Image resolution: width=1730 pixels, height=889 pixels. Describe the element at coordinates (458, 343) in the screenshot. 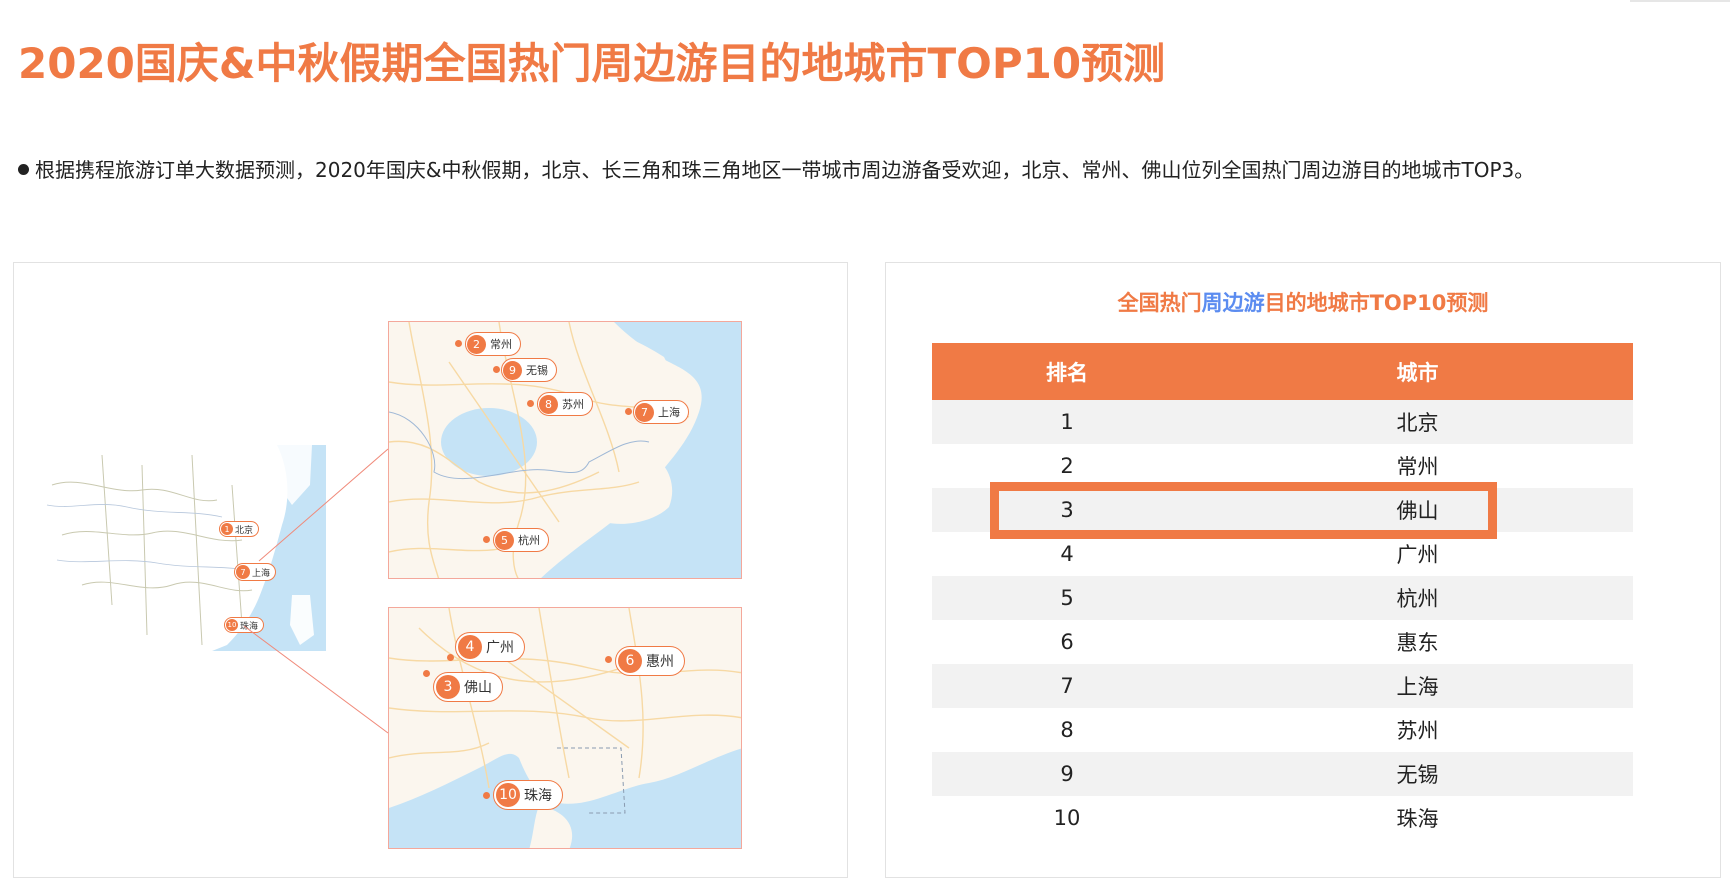

I see `city-point-changzhou` at that location.